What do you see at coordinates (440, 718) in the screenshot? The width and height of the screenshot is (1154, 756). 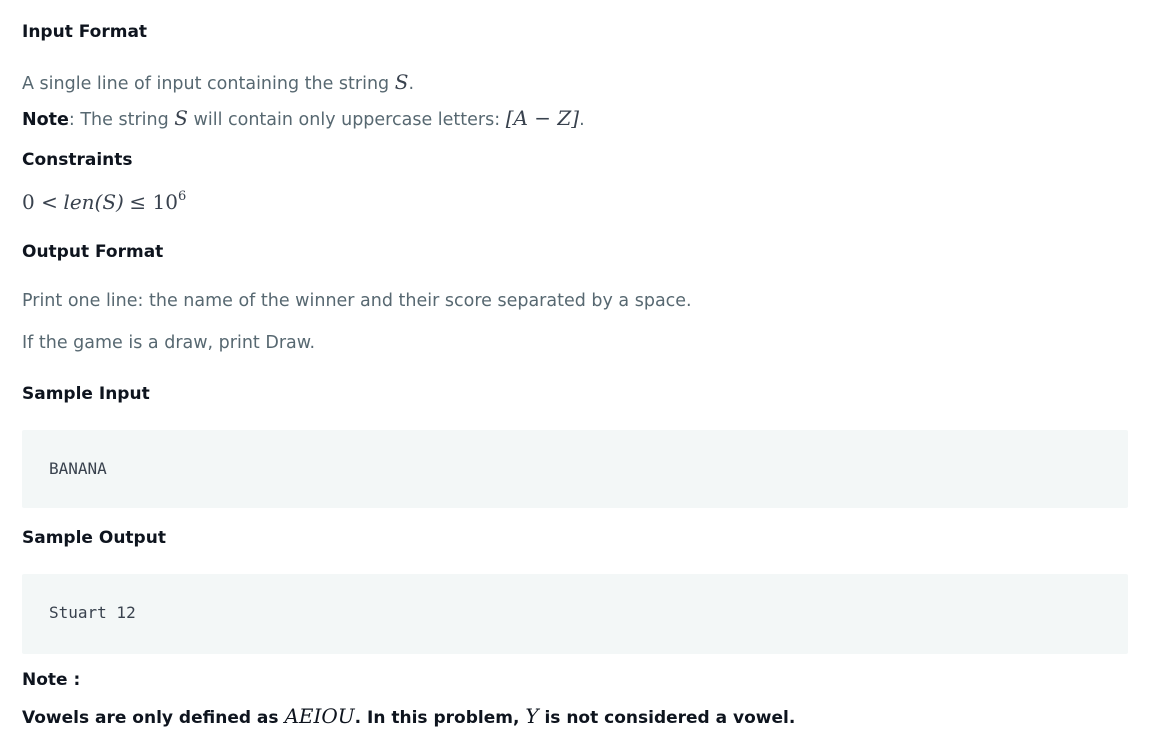 I see `vowel-note-middle: . In this problem,` at bounding box center [440, 718].